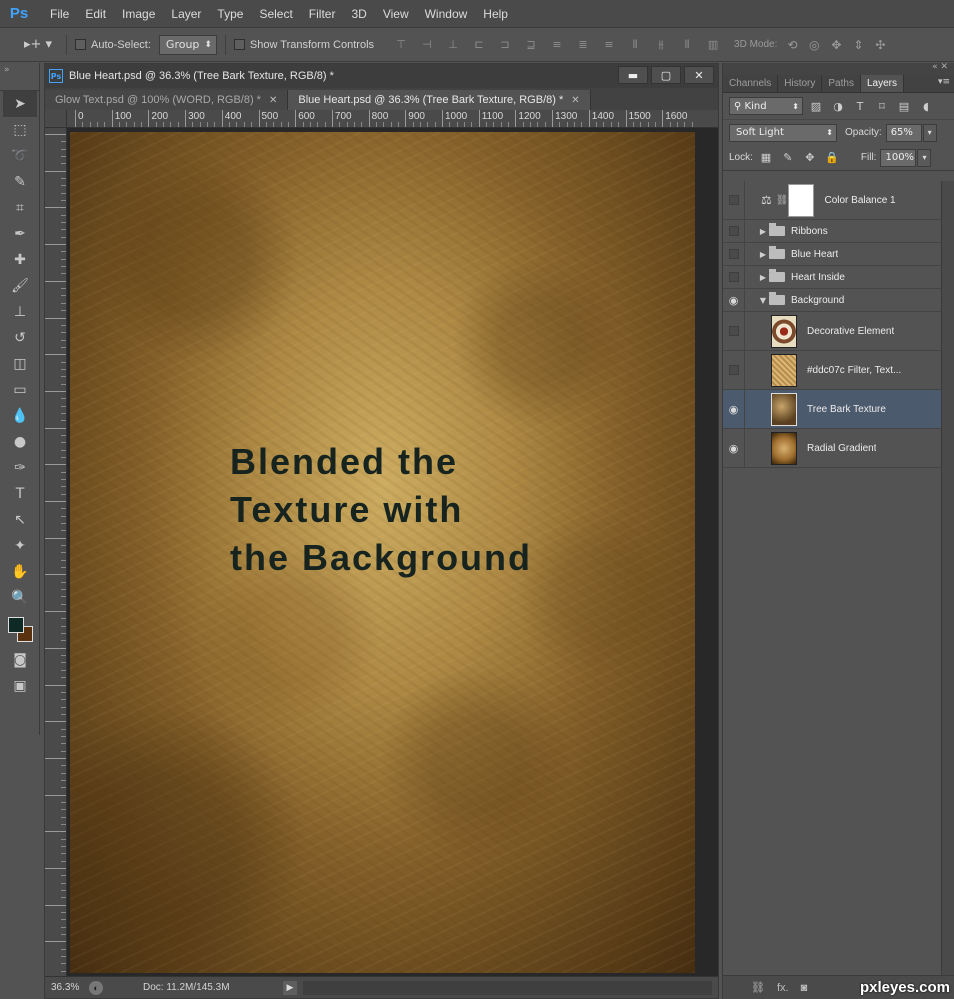 The height and width of the screenshot is (999, 954). I want to click on menu-view: View, so click(396, 14).